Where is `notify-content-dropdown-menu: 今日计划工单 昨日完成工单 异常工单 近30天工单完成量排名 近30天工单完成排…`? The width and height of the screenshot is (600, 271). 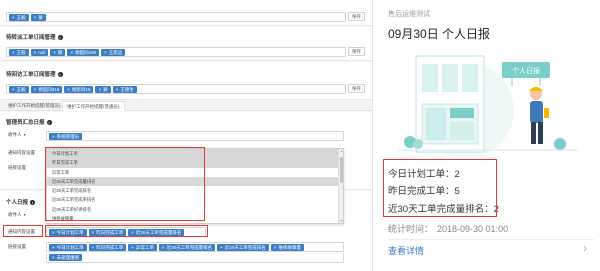 notify-content-dropdown-menu: 今日计划工单 昨日完成工单 异常工单 近30天工单完成量排名 近30天工单完成排… is located at coordinates (195, 186).